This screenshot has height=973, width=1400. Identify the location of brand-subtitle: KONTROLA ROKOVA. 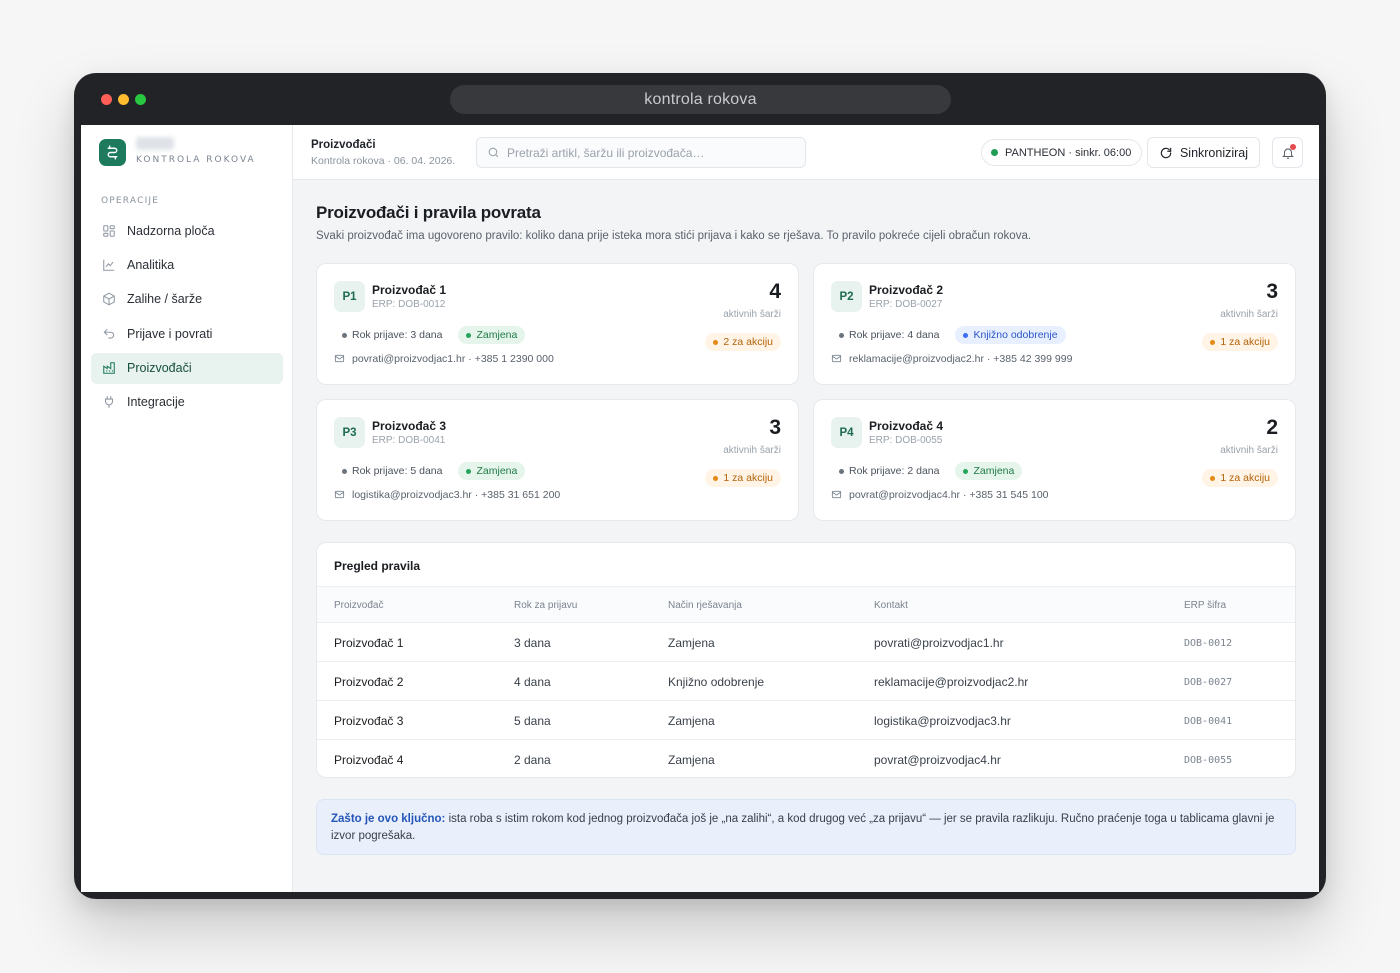
(196, 160).